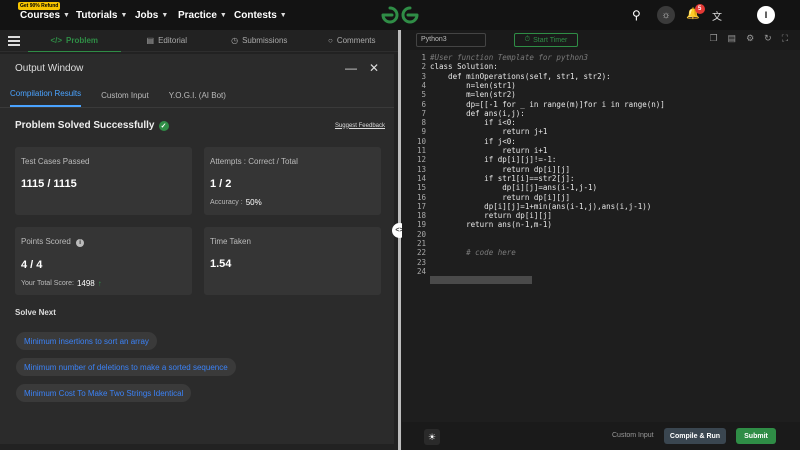  Describe the element at coordinates (360, 126) in the screenshot. I see `suggest-feedback-link: Suggest Feedback` at that location.